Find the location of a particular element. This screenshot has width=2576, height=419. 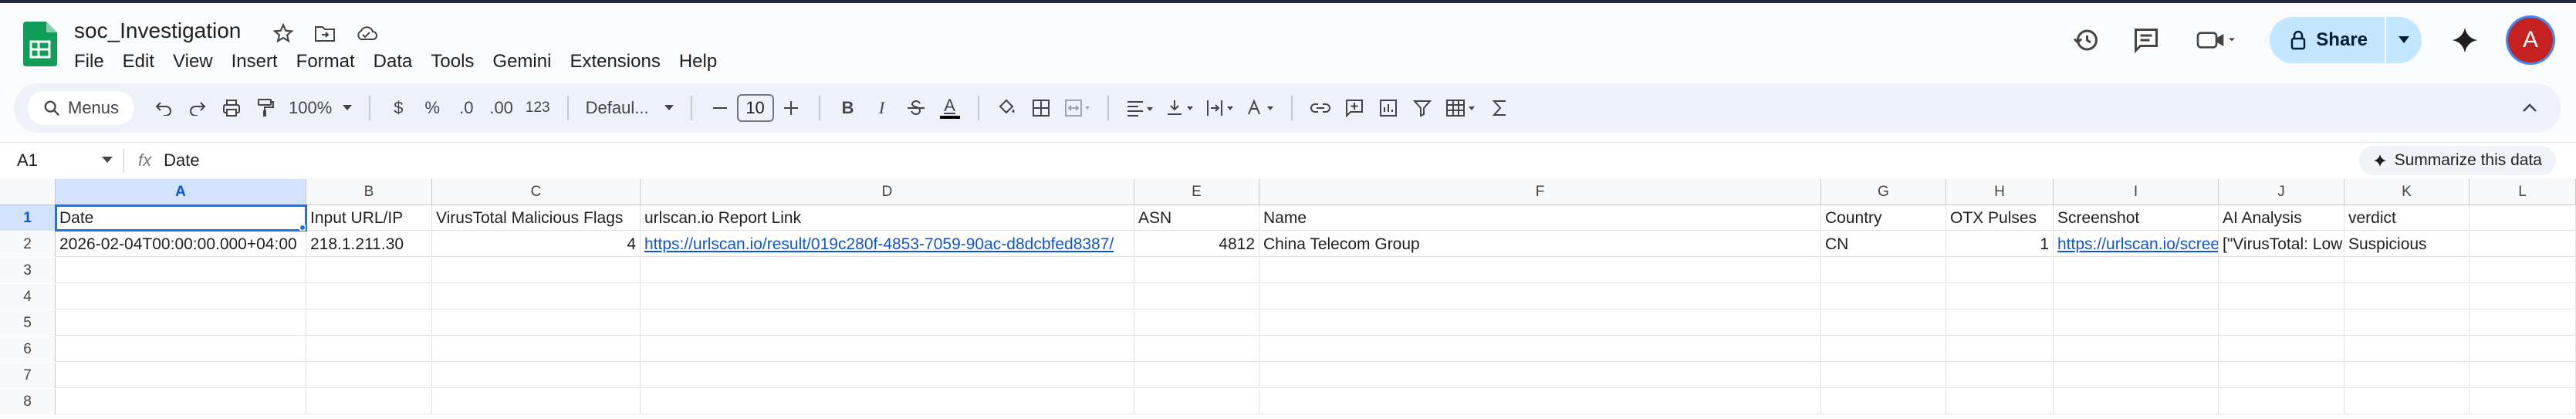

row-header: 2 is located at coordinates (28, 244).